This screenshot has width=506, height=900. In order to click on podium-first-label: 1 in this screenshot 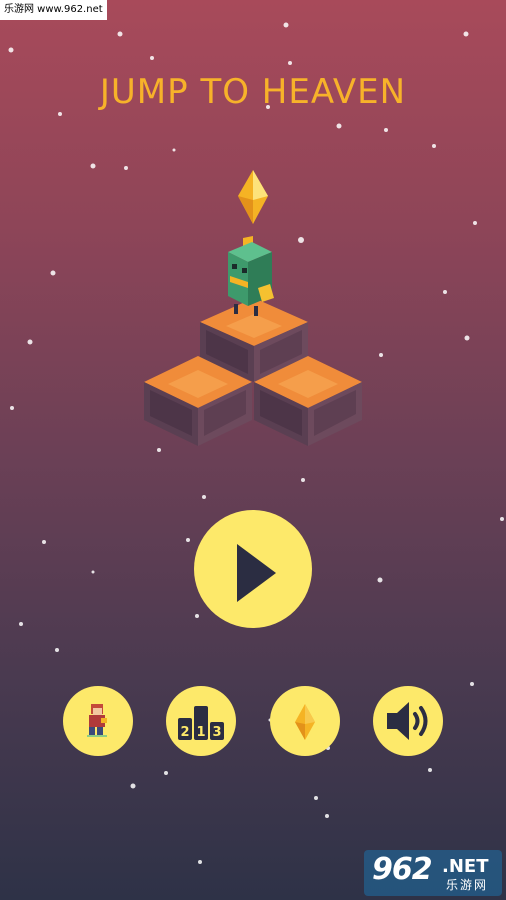, I will do `click(200, 732)`.